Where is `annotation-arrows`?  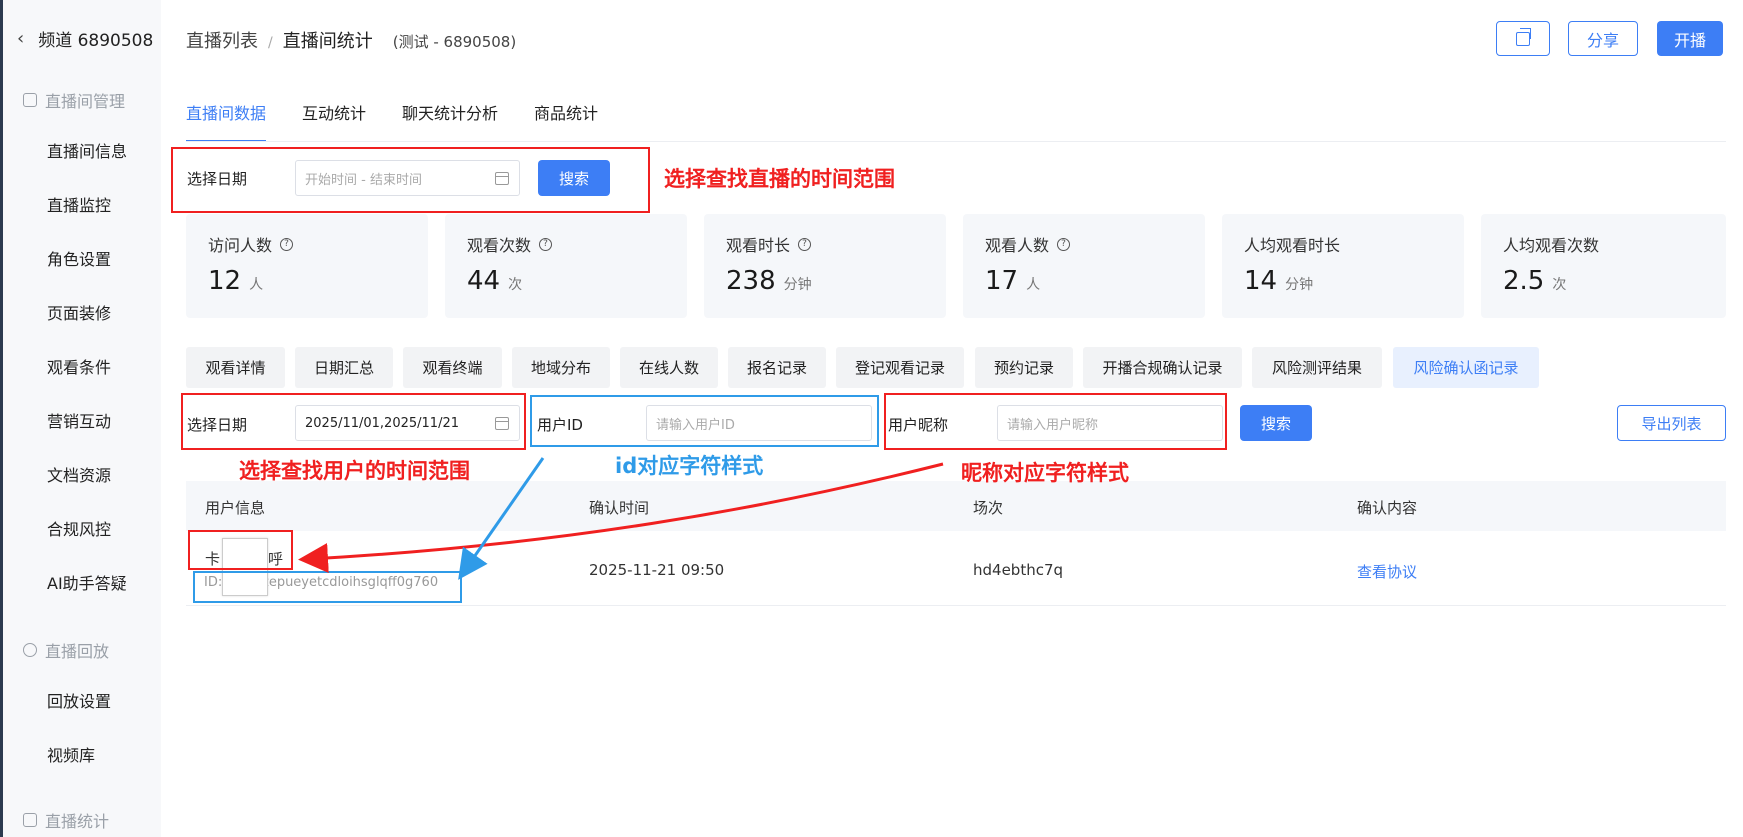
annotation-arrows is located at coordinates (621, 518).